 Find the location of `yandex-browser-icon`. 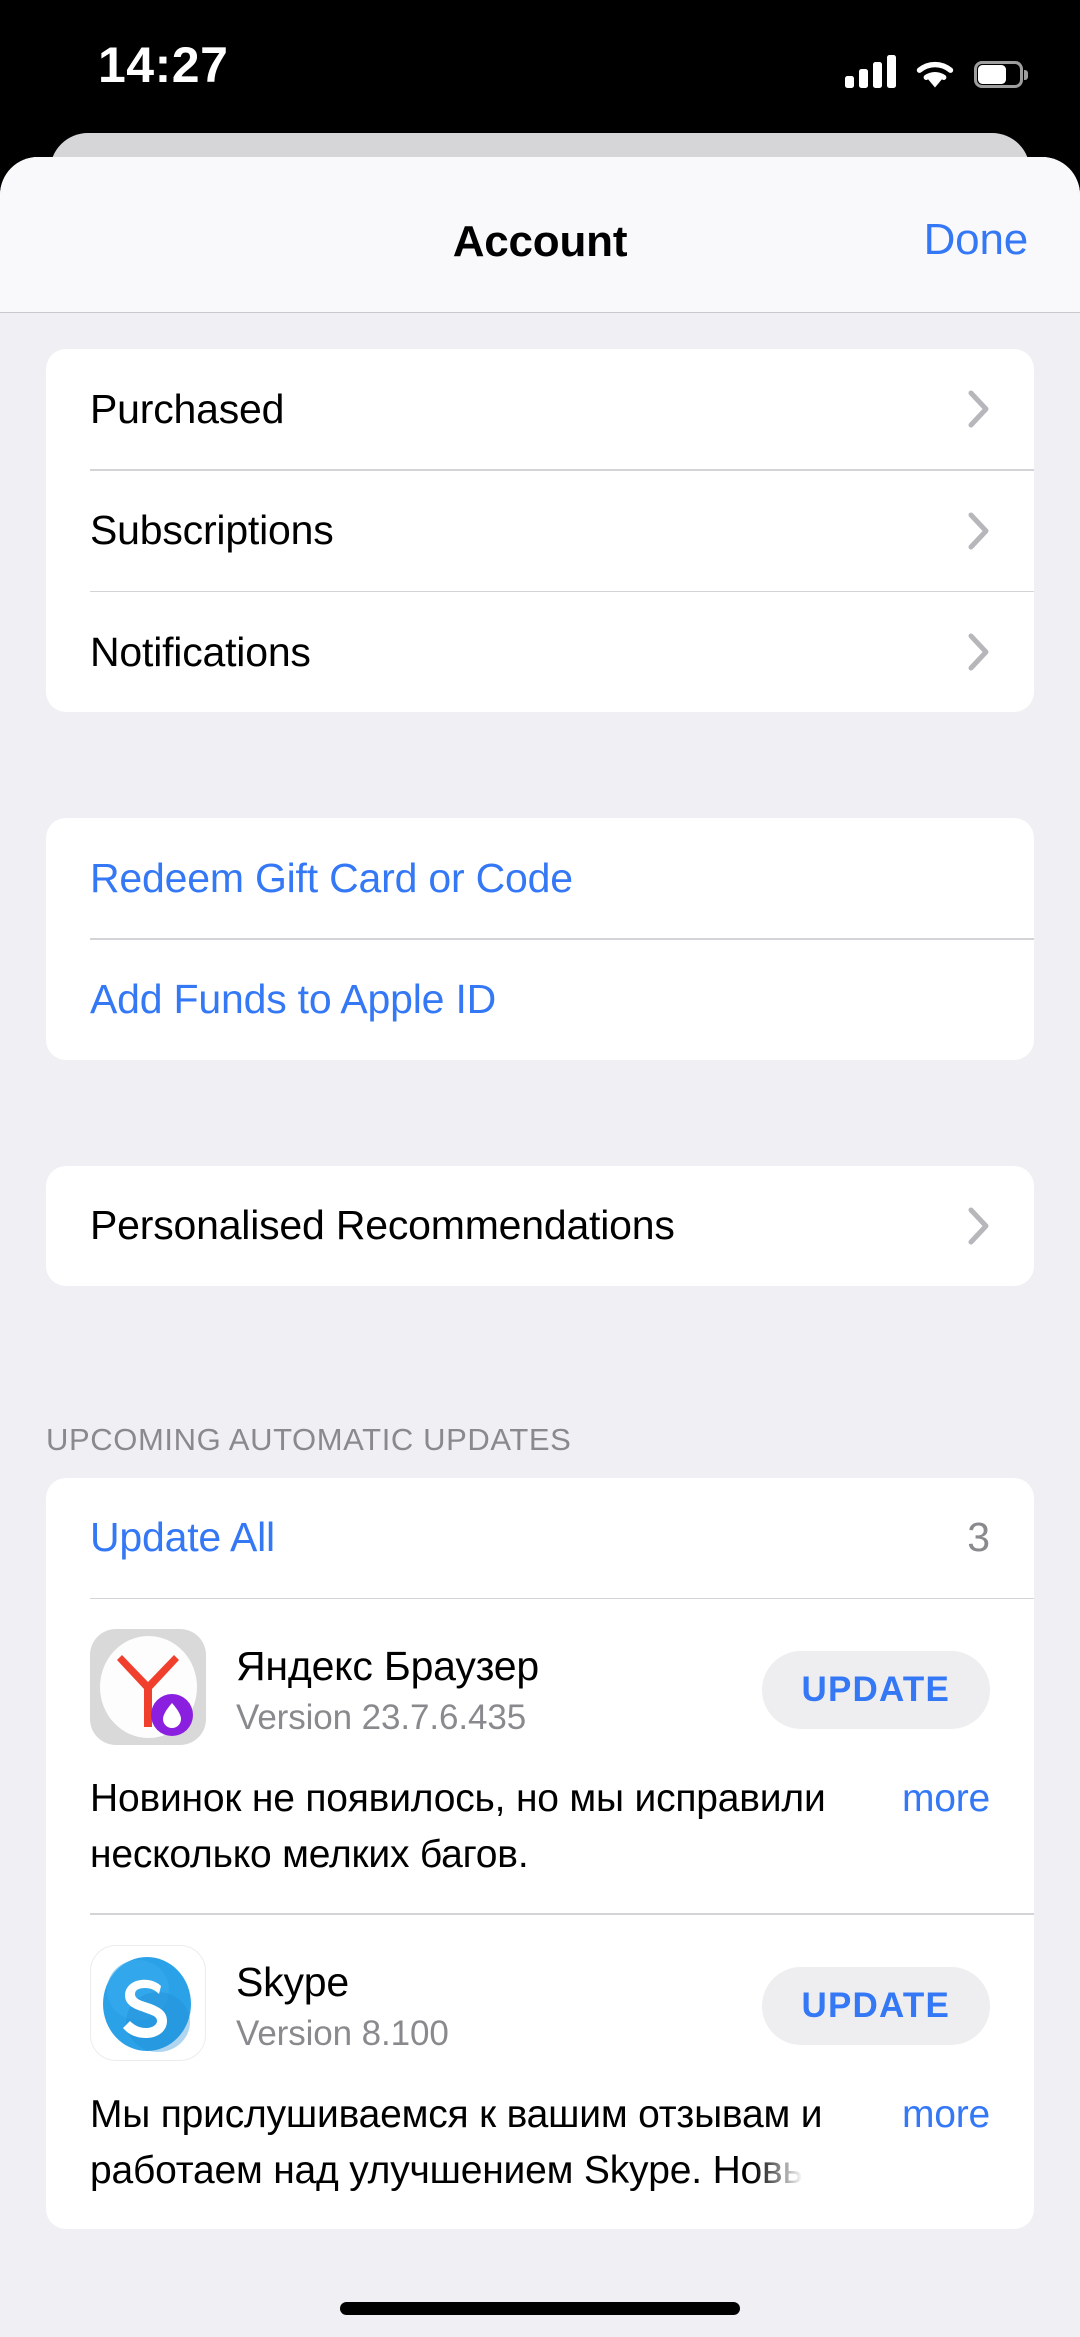

yandex-browser-icon is located at coordinates (148, 1687).